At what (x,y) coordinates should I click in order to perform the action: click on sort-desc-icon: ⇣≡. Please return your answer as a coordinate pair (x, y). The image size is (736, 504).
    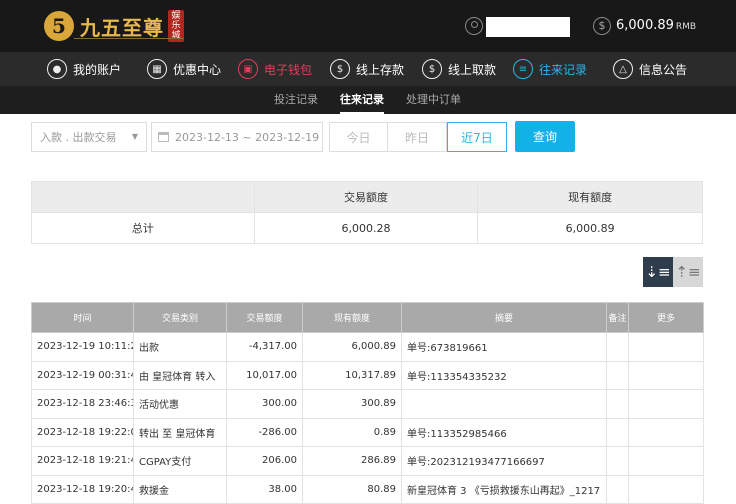
    Looking at the image, I should click on (658, 272).